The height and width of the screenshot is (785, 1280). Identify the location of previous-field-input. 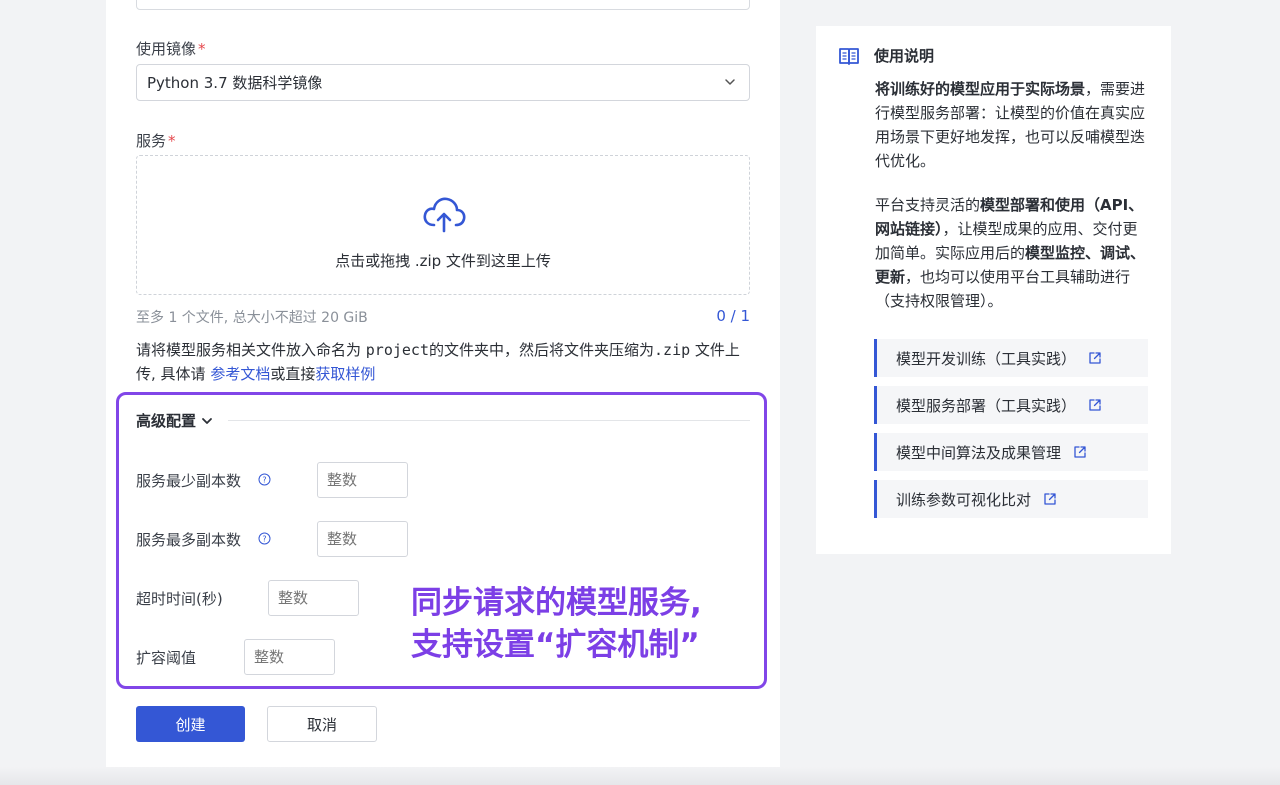
(443, 5).